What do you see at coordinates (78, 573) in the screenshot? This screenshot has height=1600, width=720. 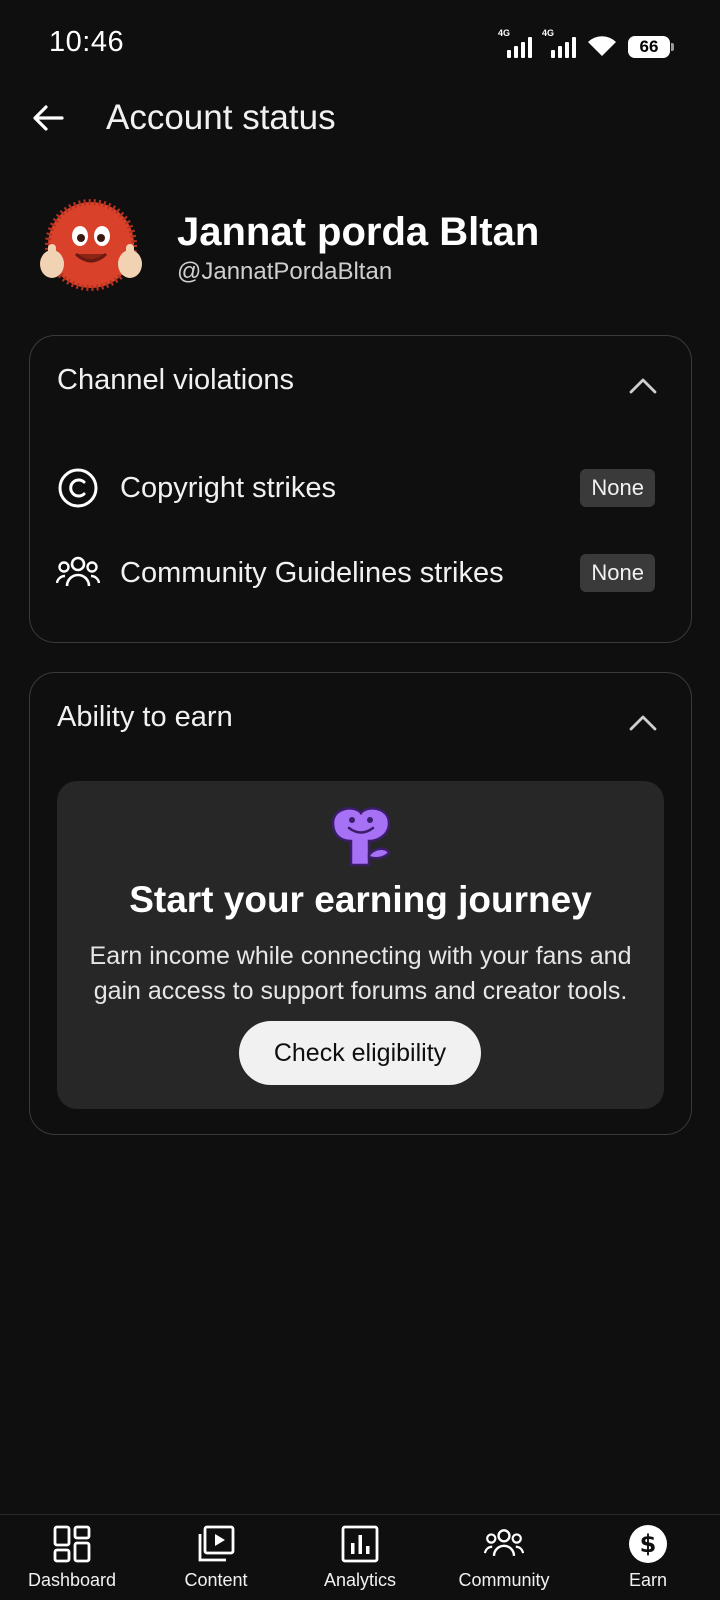 I see `people-icon` at bounding box center [78, 573].